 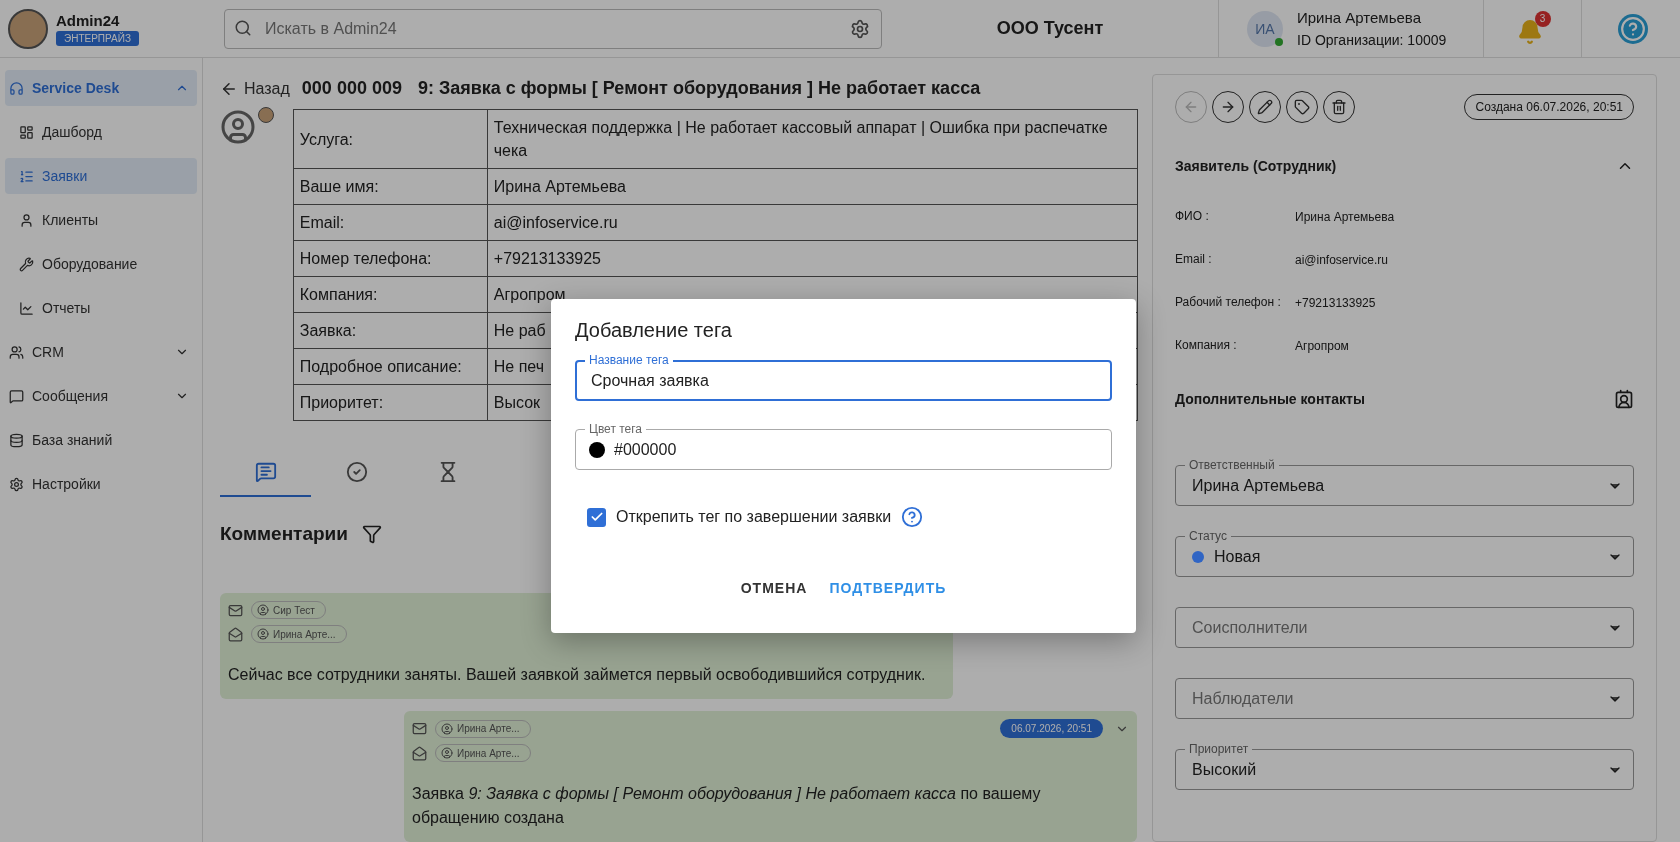 I want to click on section-title: Заявитель (Сотрудник), so click(x=1256, y=166).